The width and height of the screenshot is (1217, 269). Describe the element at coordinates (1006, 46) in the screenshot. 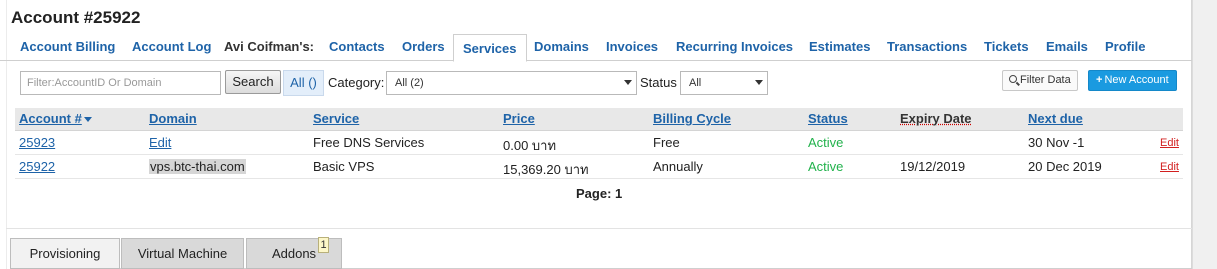

I see `tab-tickets: Tickets` at that location.